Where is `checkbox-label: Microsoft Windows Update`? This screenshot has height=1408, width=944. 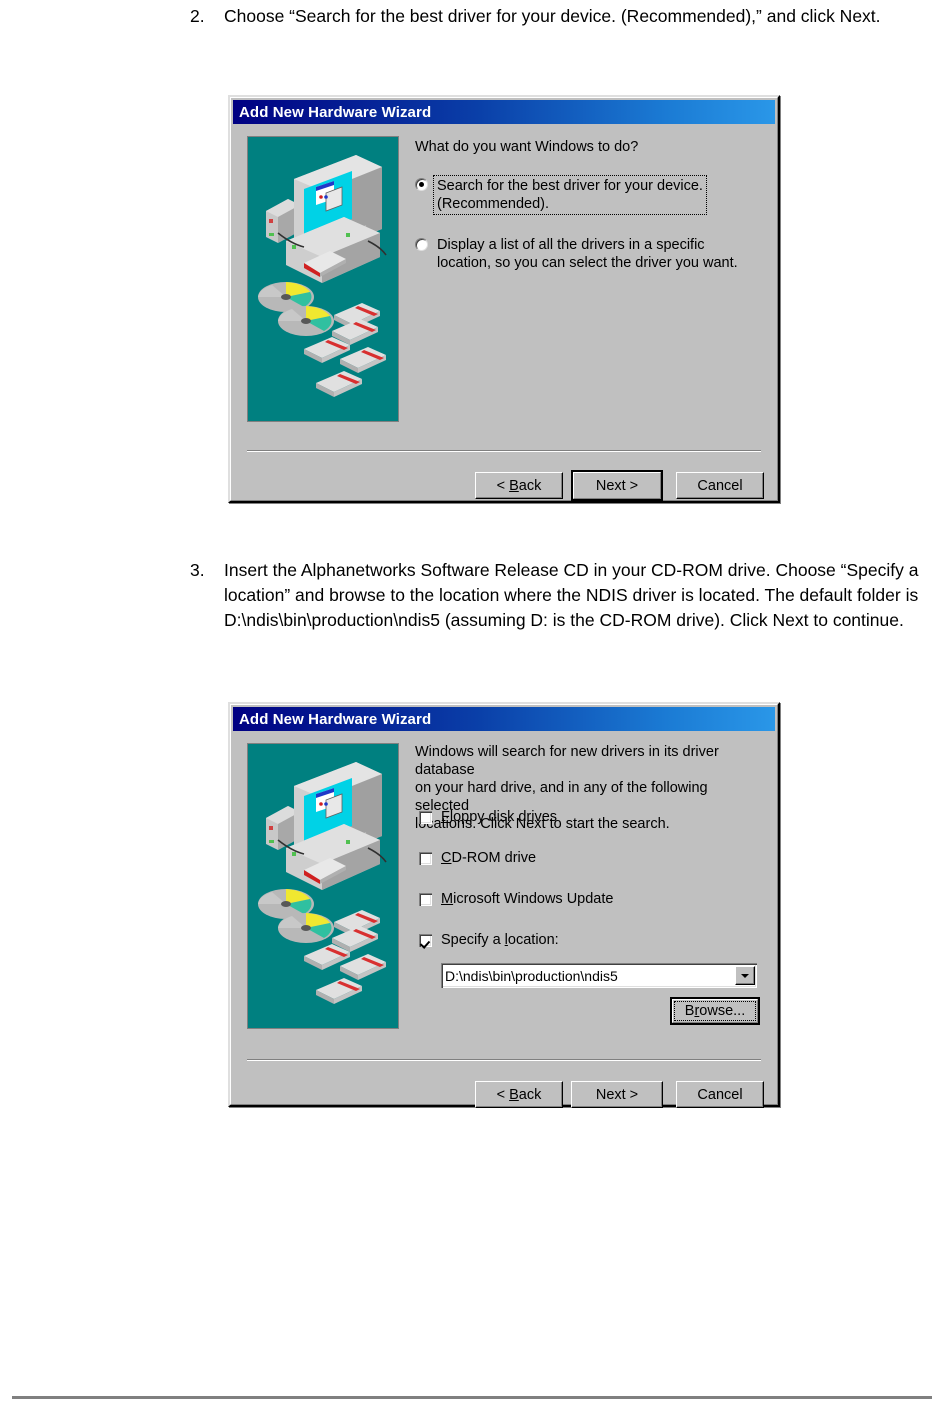
checkbox-label: Microsoft Windows Update is located at coordinates (527, 899).